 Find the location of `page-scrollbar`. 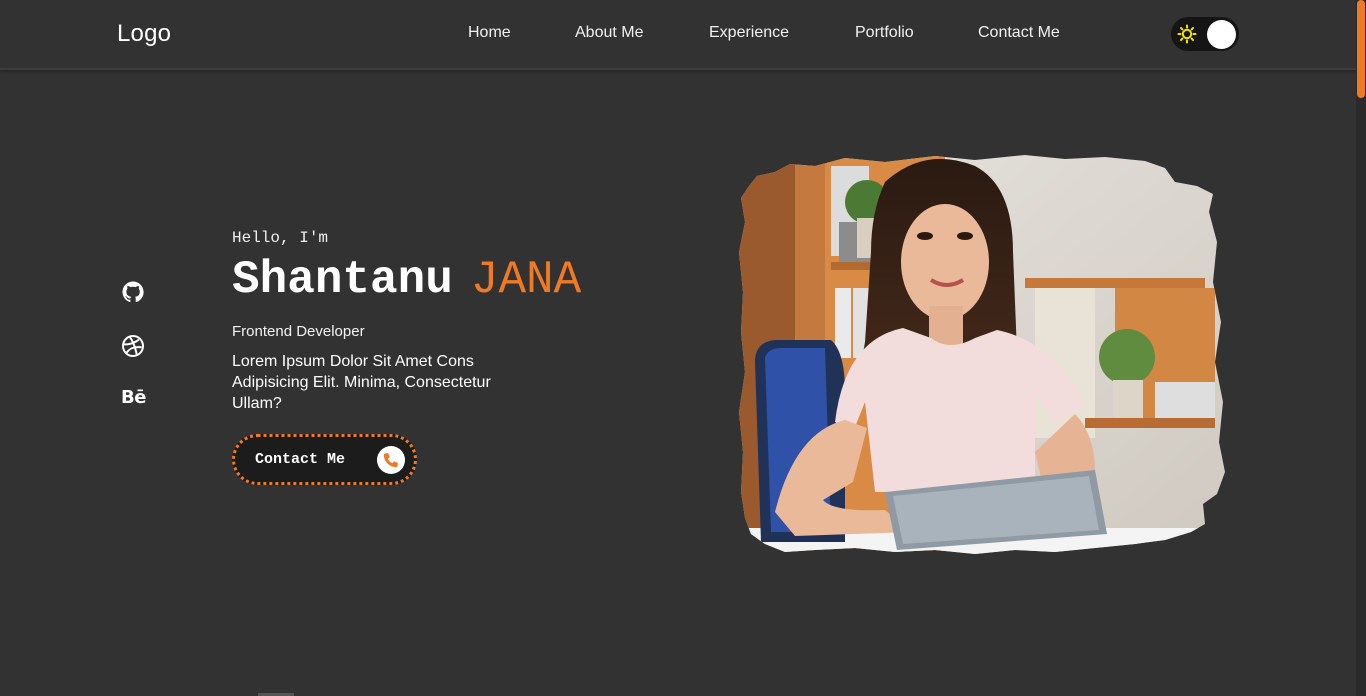

page-scrollbar is located at coordinates (1361, 348).